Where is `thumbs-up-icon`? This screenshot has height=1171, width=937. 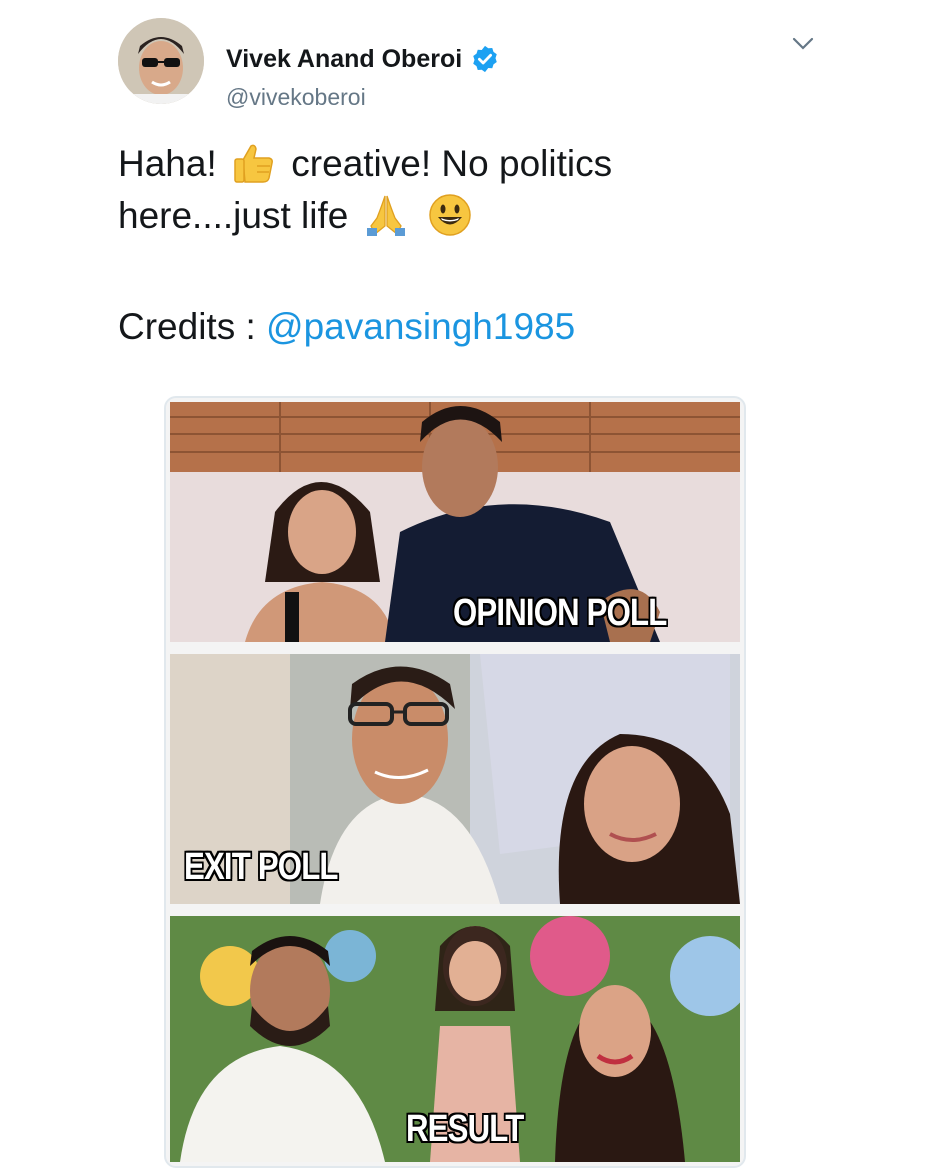 thumbs-up-icon is located at coordinates (254, 163).